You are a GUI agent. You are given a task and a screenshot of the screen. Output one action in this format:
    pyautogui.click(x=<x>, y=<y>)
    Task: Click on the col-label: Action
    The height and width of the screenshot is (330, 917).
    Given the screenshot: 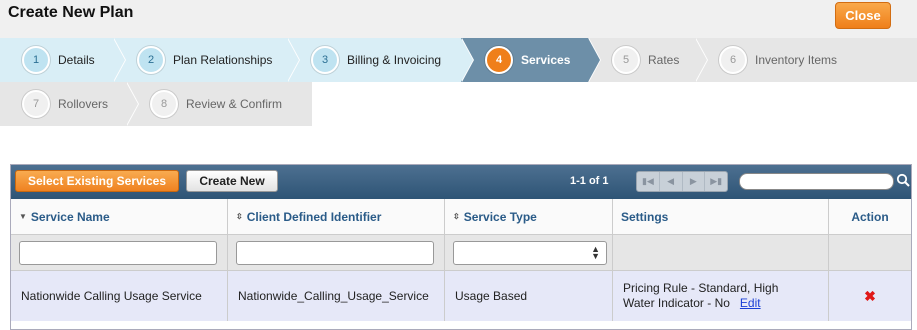 What is the action you would take?
    pyautogui.click(x=870, y=216)
    